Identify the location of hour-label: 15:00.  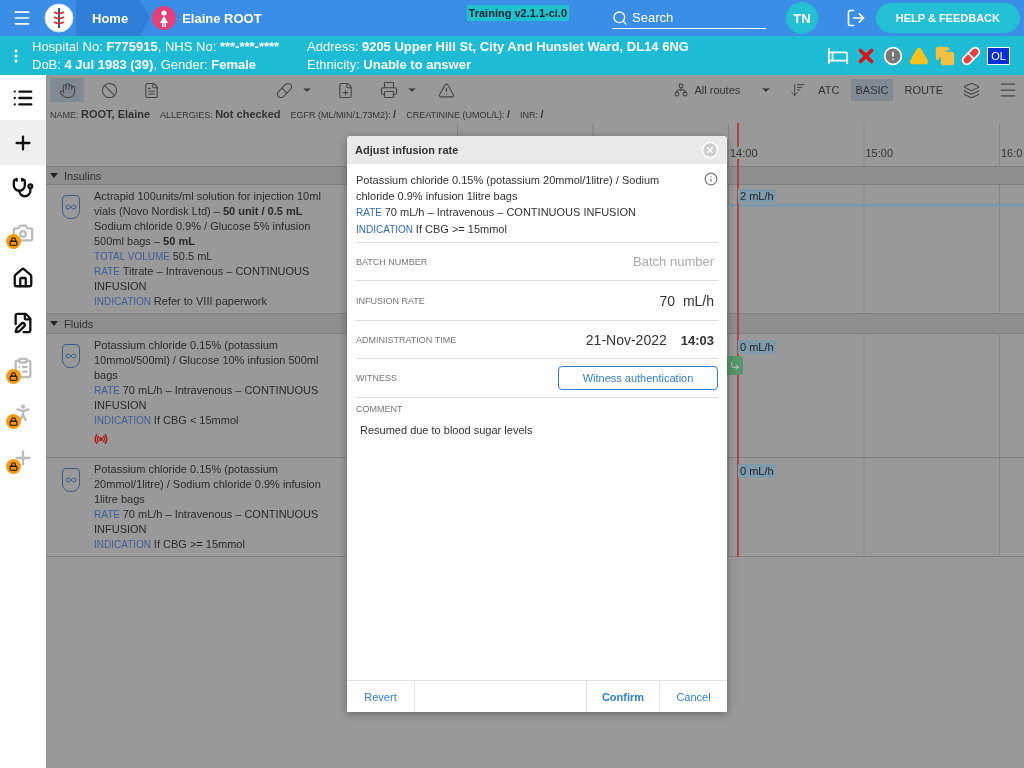
(879, 153).